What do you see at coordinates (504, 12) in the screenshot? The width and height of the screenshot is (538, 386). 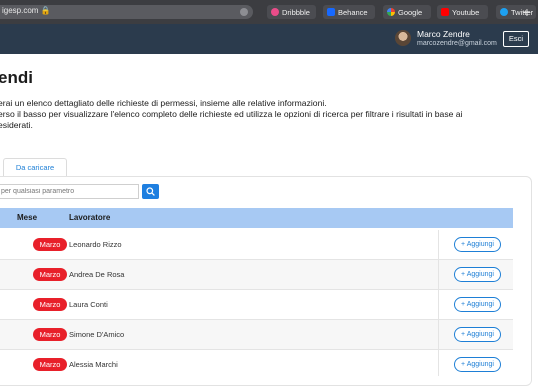 I see `twitter-icon` at bounding box center [504, 12].